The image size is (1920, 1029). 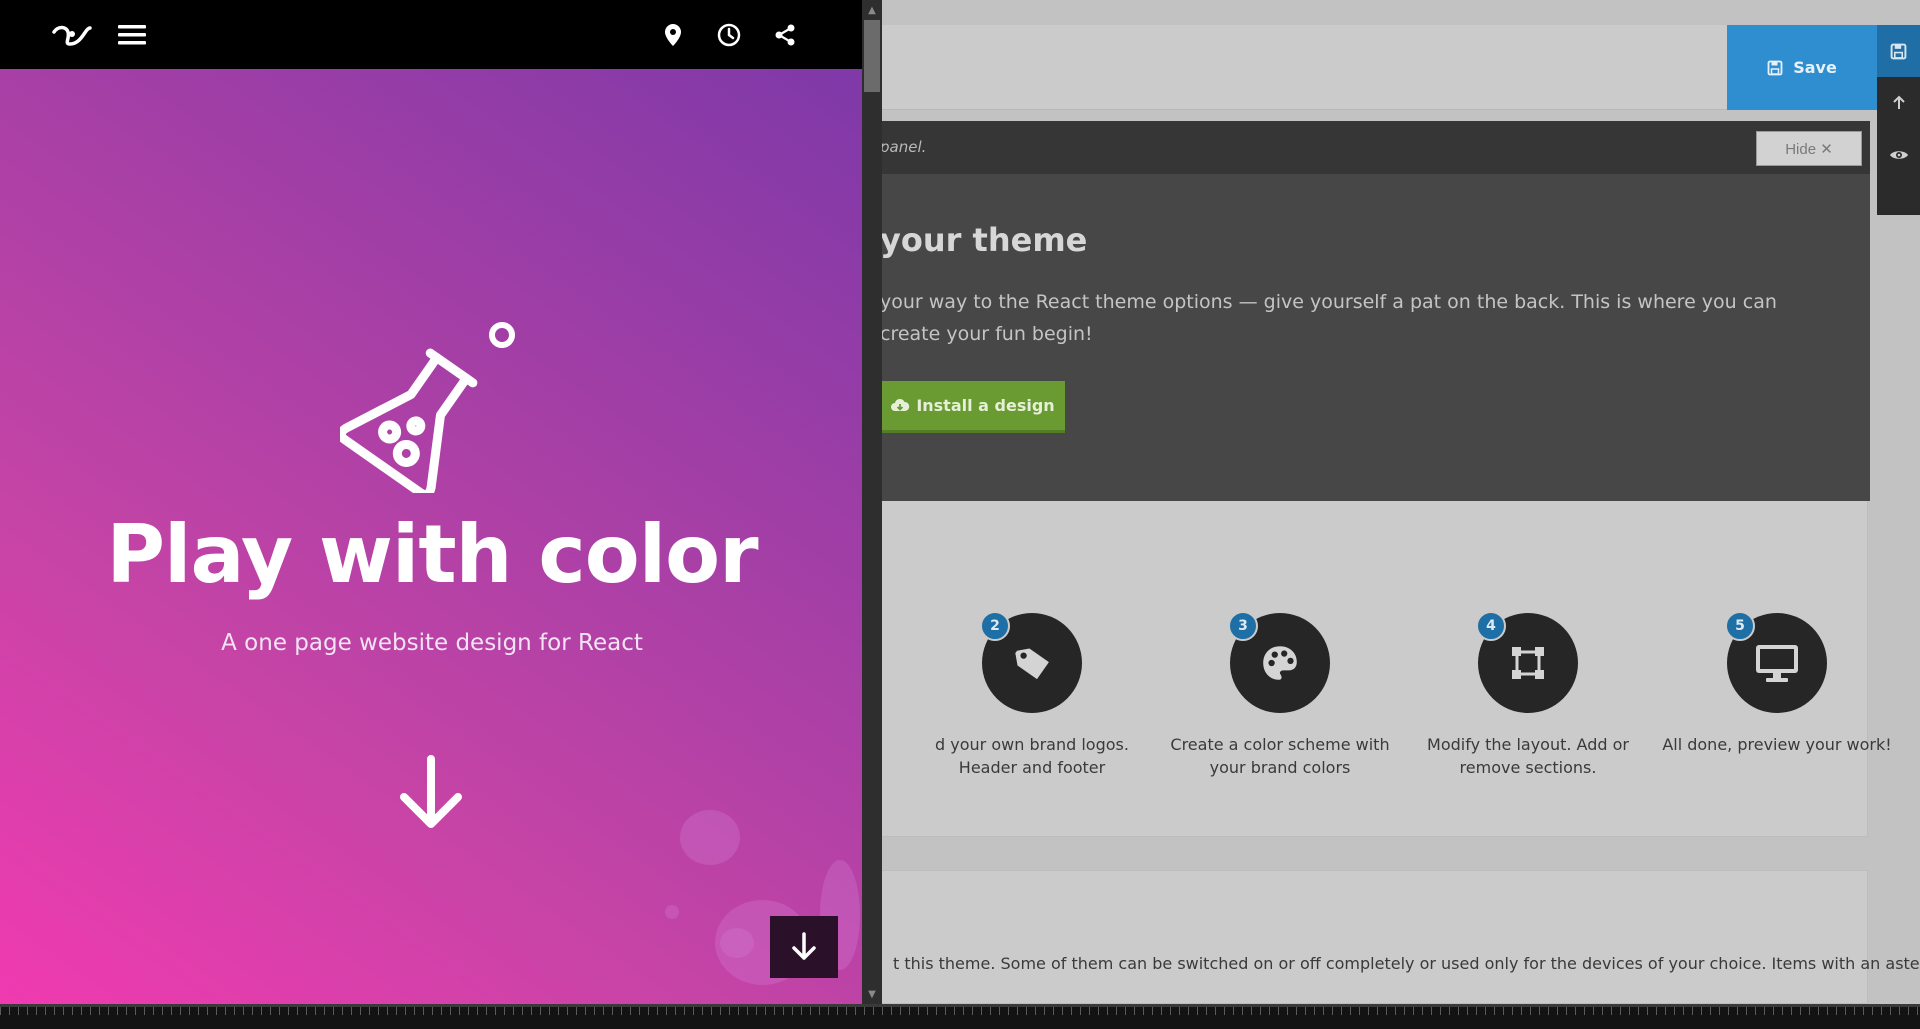 I want to click on save-button: Save, so click(x=1802, y=67).